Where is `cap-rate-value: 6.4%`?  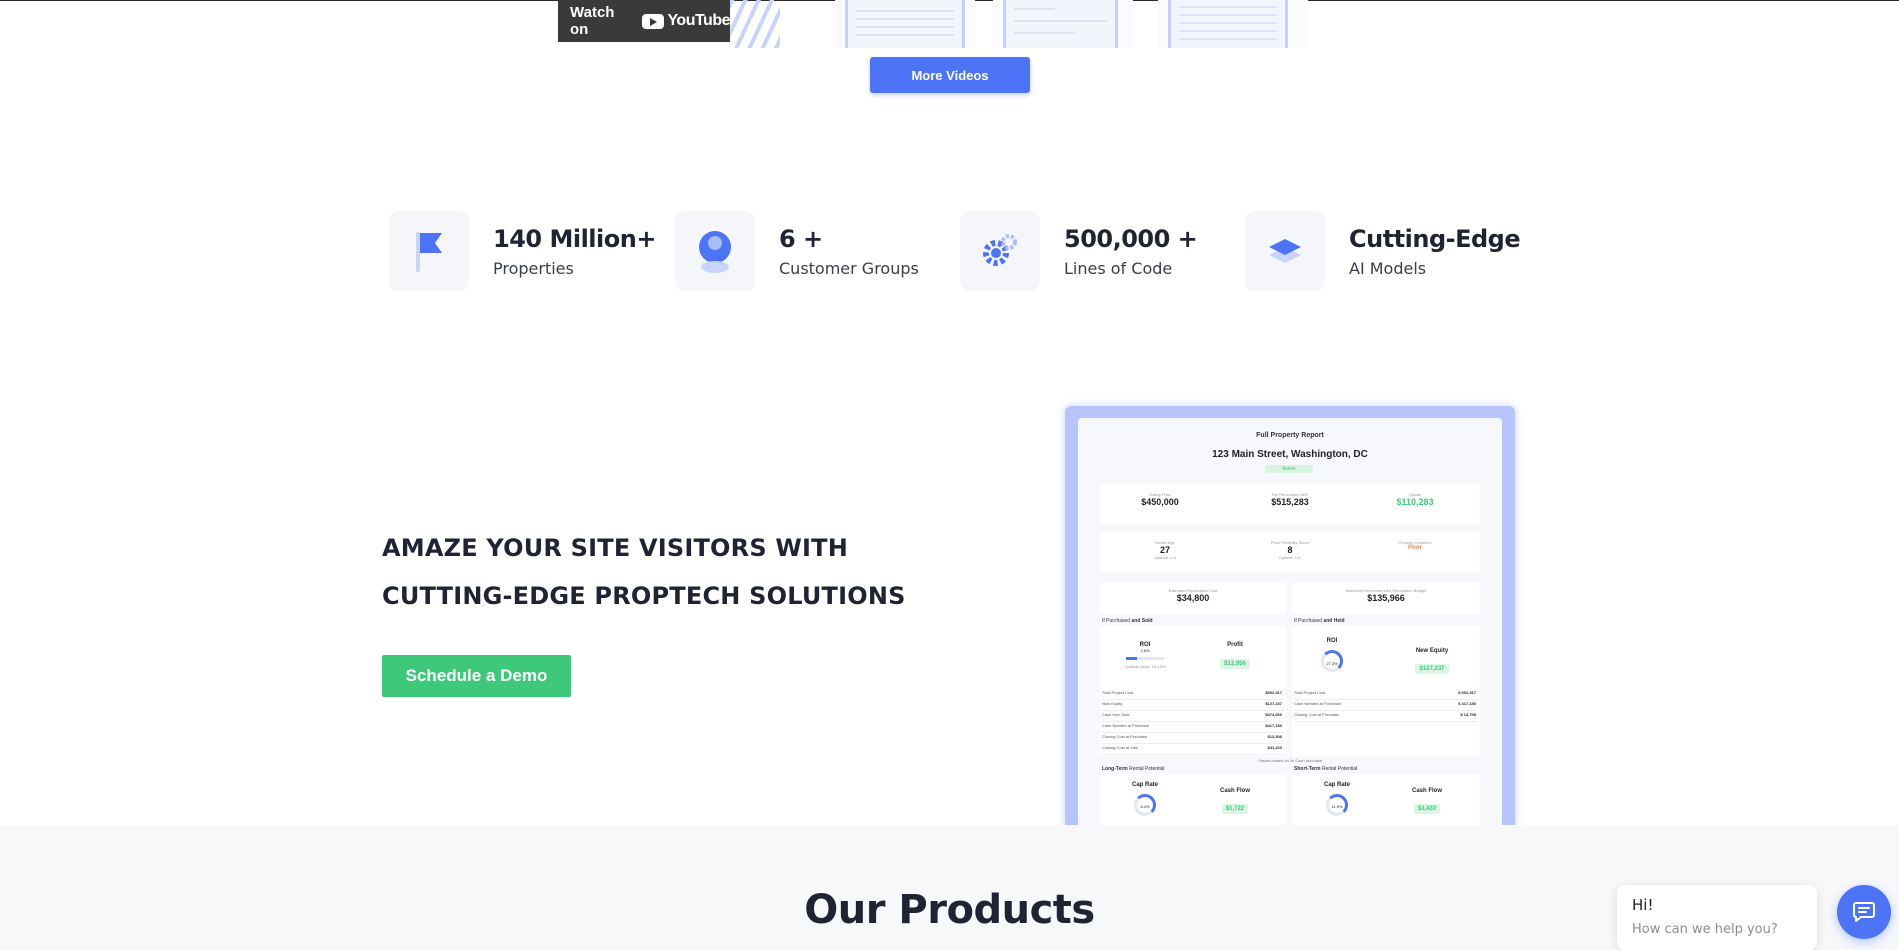
cap-rate-value: 6.4% is located at coordinates (1145, 806).